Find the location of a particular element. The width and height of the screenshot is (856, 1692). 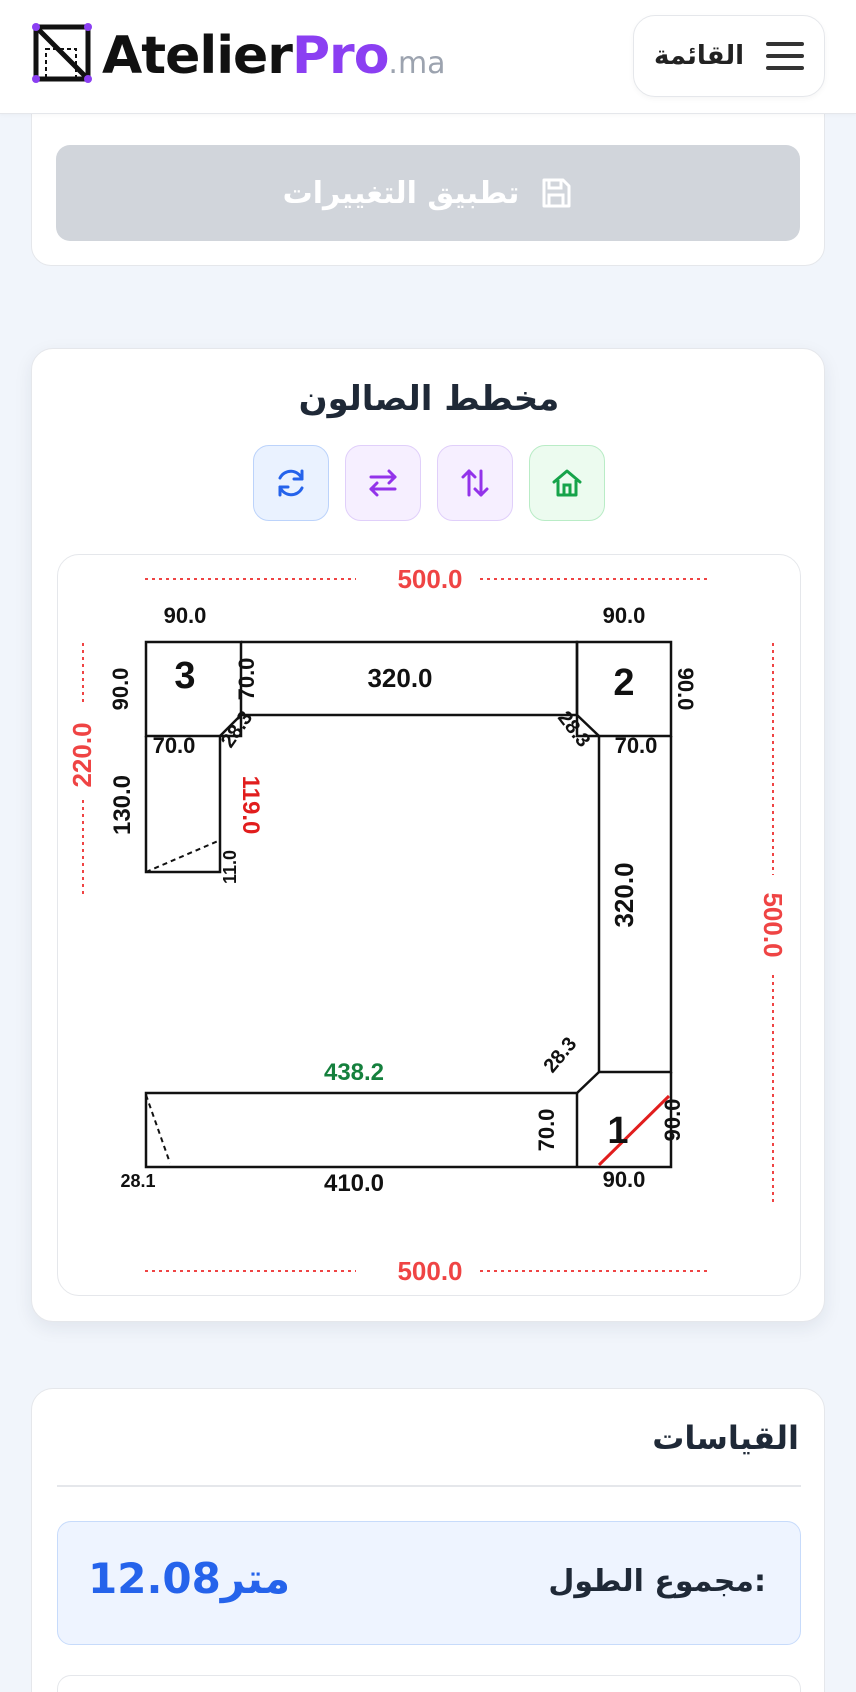

swap-horizontal-button is located at coordinates (383, 483).